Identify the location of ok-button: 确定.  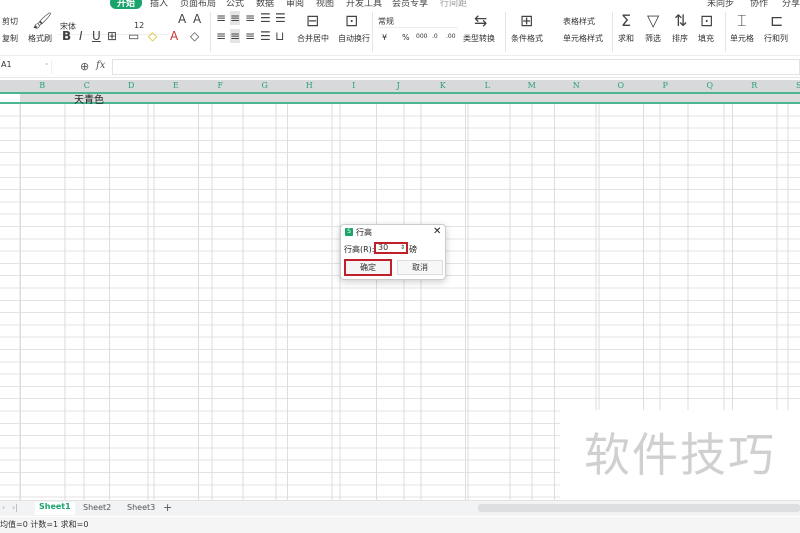
(368, 267).